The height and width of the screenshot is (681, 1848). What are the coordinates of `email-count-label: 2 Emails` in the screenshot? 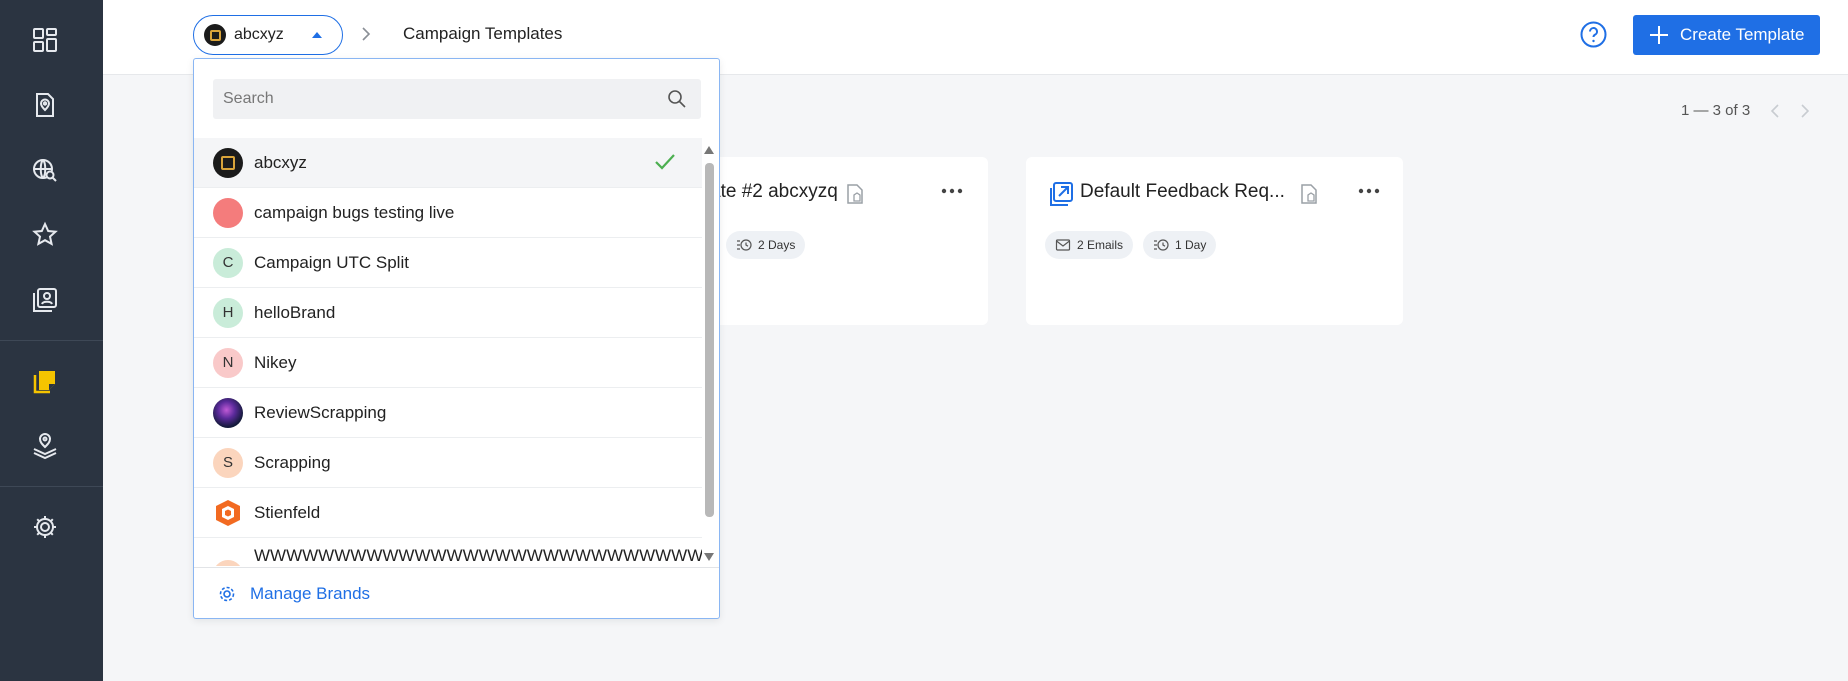 It's located at (1100, 245).